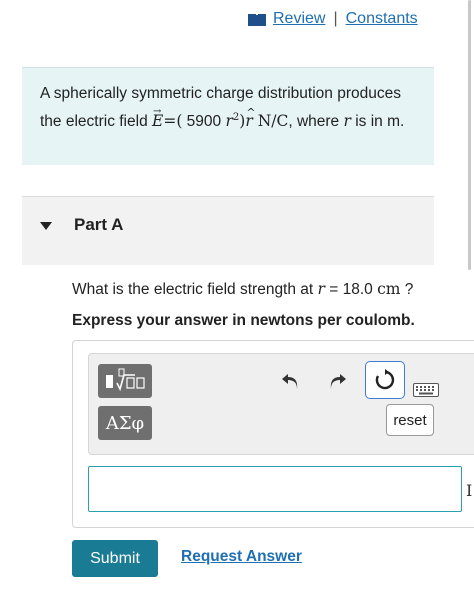 The image size is (474, 609). Describe the element at coordinates (275, 489) in the screenshot. I see `answer-input` at that location.